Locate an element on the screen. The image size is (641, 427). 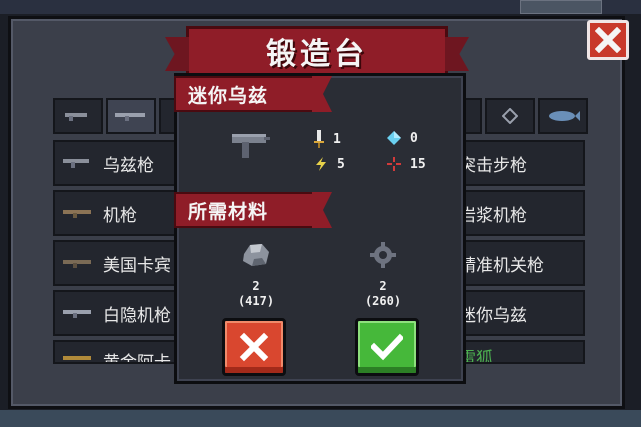
diamond-outline-icon is located at coordinates (510, 116).